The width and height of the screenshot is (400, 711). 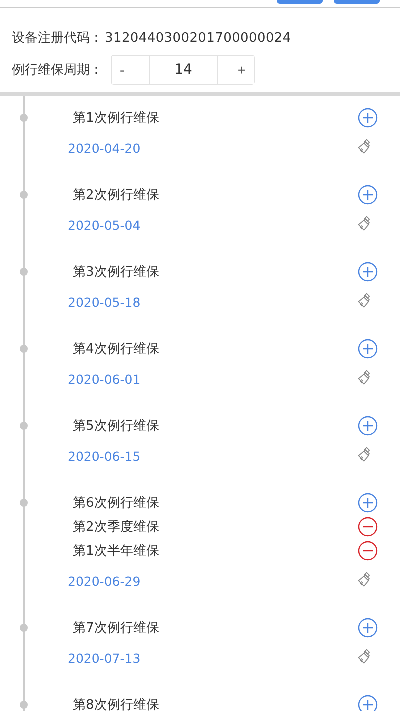 I want to click on maintenance-date: 2020-06-01, so click(x=104, y=379).